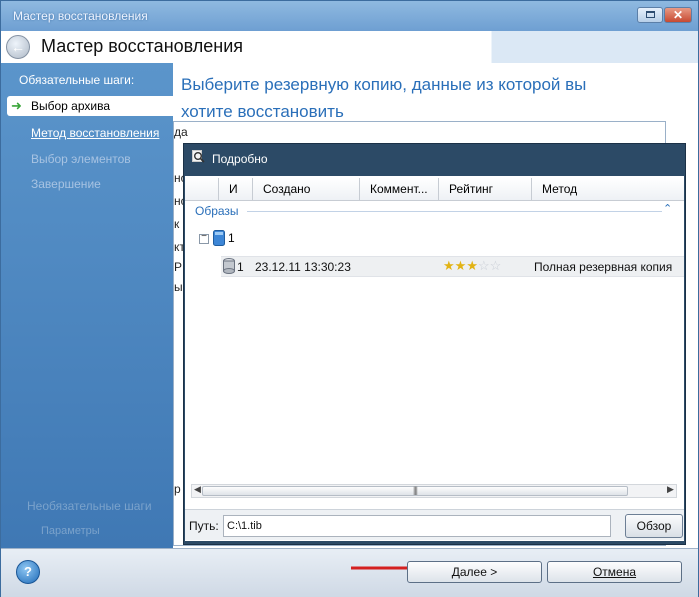 This screenshot has width=699, height=597. What do you see at coordinates (197, 489) in the screenshot?
I see `scroll-left-icon: ◀` at bounding box center [197, 489].